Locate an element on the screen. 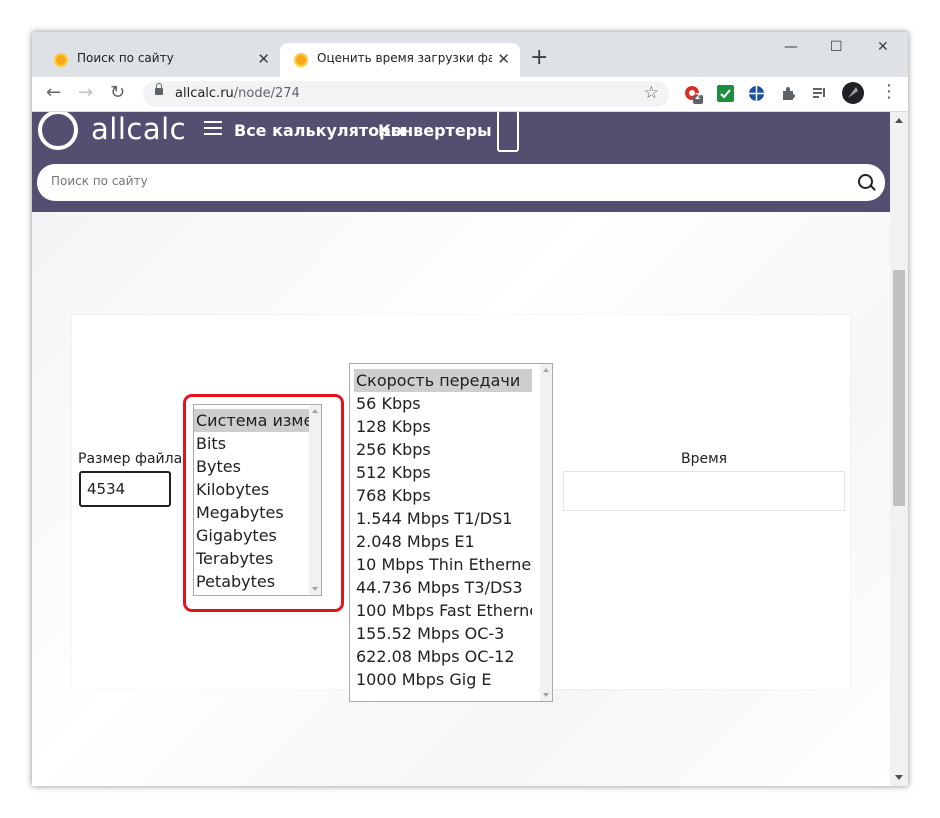  site-search-bar is located at coordinates (461, 182).